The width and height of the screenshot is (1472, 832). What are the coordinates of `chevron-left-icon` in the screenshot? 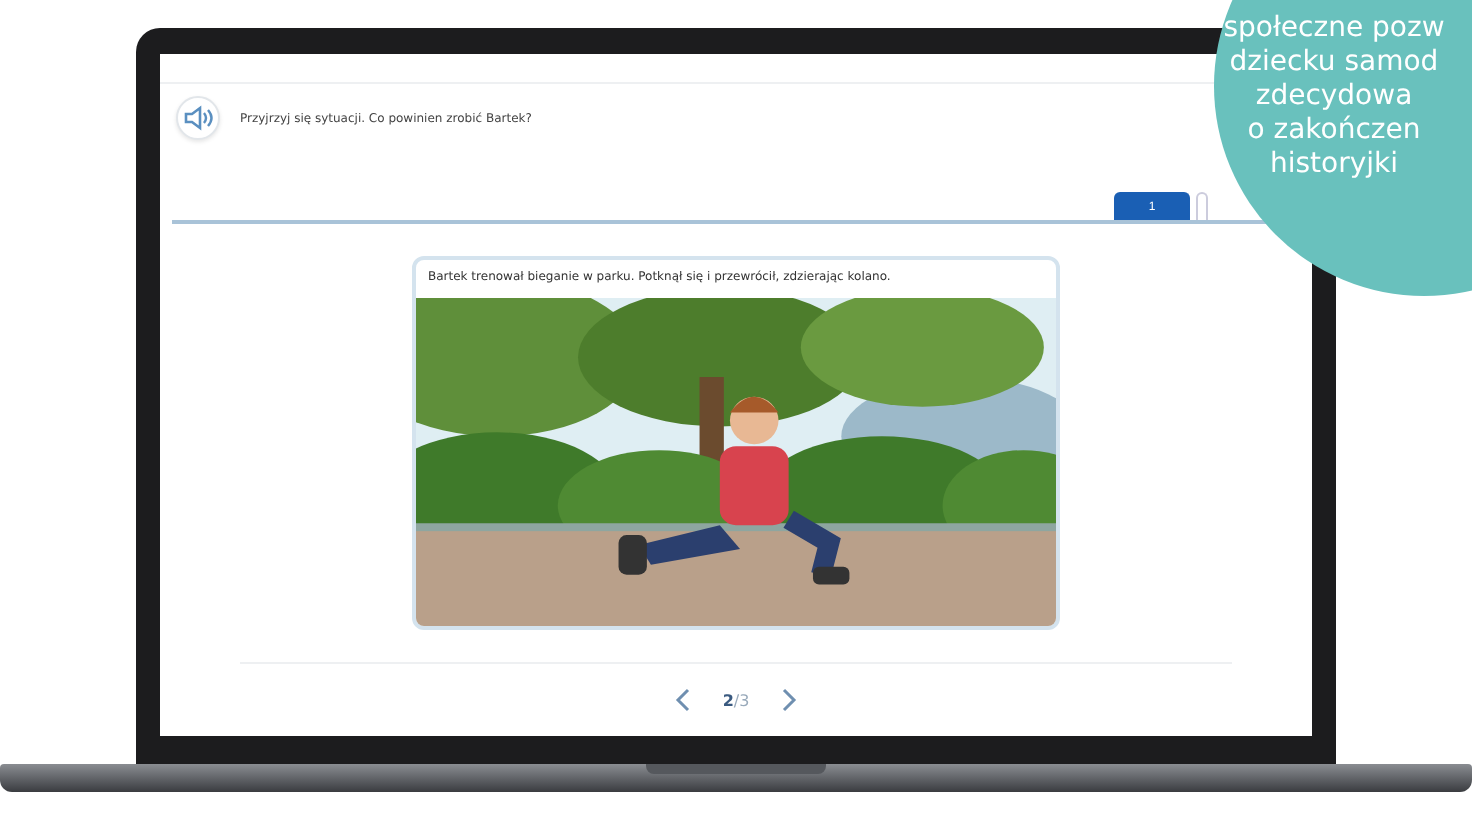 It's located at (682, 700).